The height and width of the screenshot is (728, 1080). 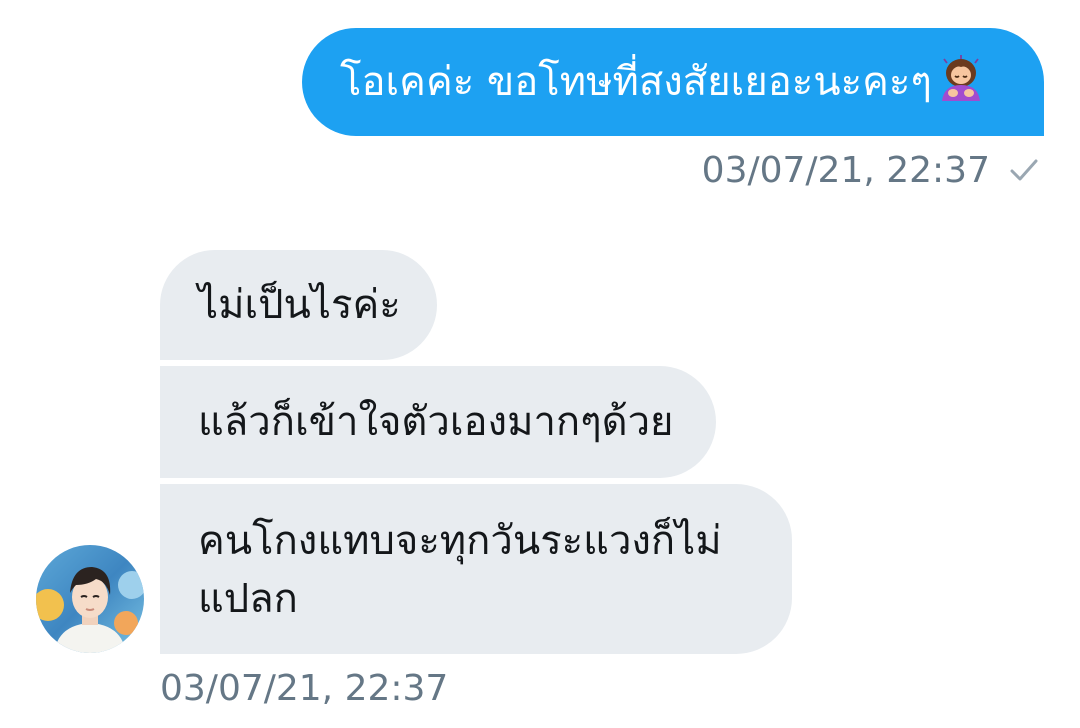 What do you see at coordinates (961, 86) in the screenshot?
I see `person-bowing-emoji-icon` at bounding box center [961, 86].